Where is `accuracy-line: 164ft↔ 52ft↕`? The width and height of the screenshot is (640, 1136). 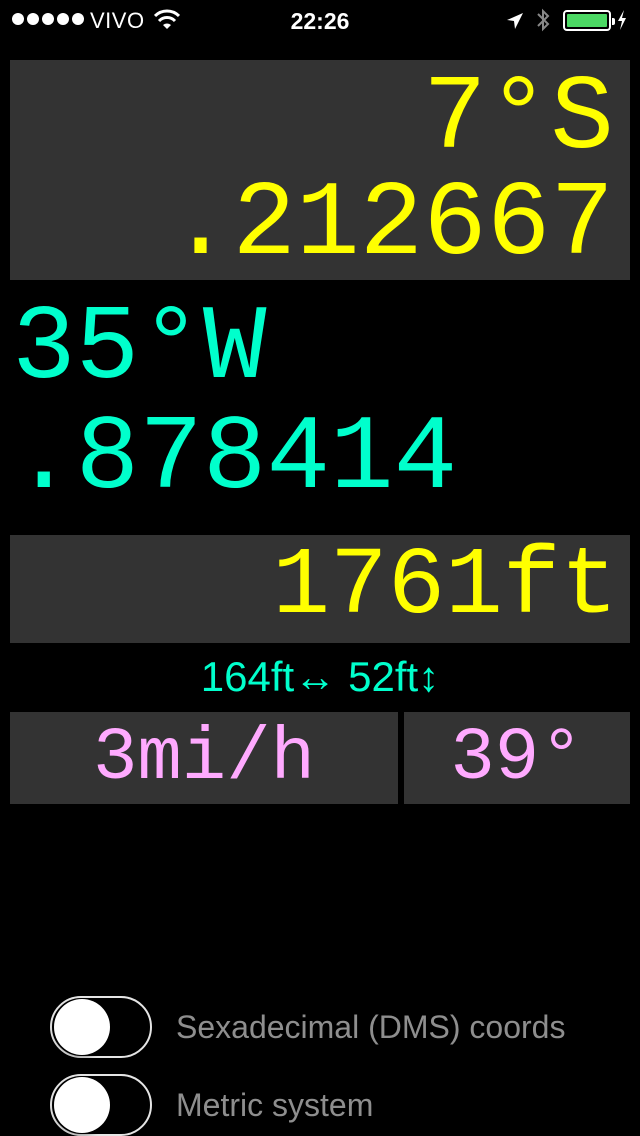
accuracy-line: 164ft↔ 52ft↕ is located at coordinates (320, 677).